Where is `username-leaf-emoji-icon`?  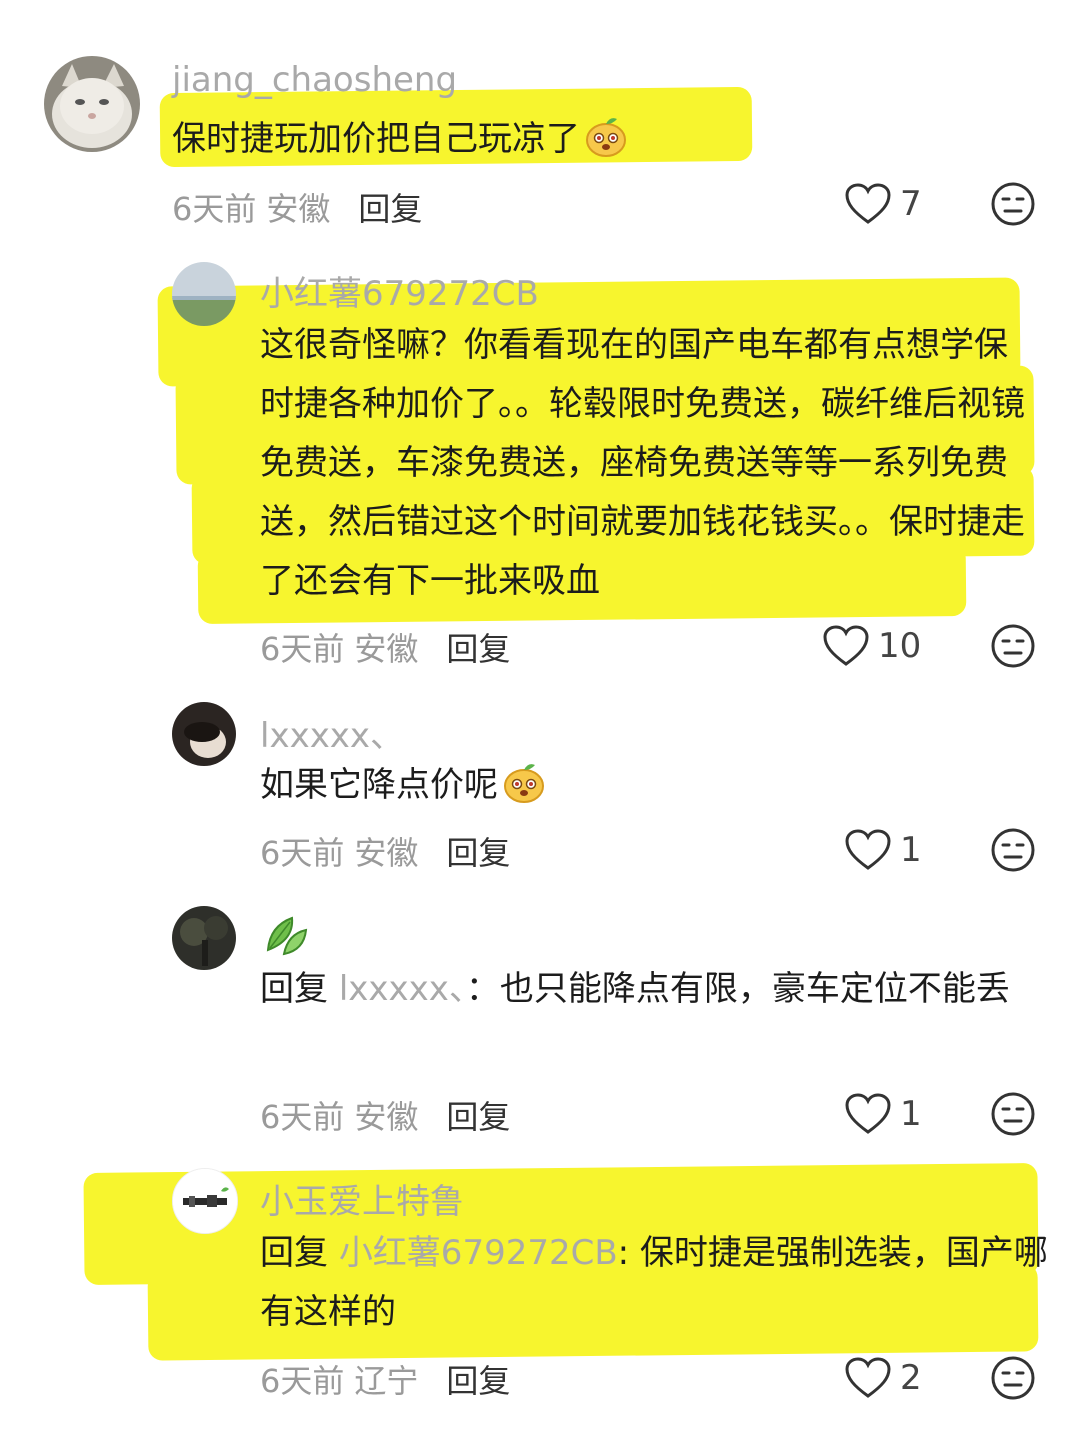
username-leaf-emoji-icon is located at coordinates (286, 933).